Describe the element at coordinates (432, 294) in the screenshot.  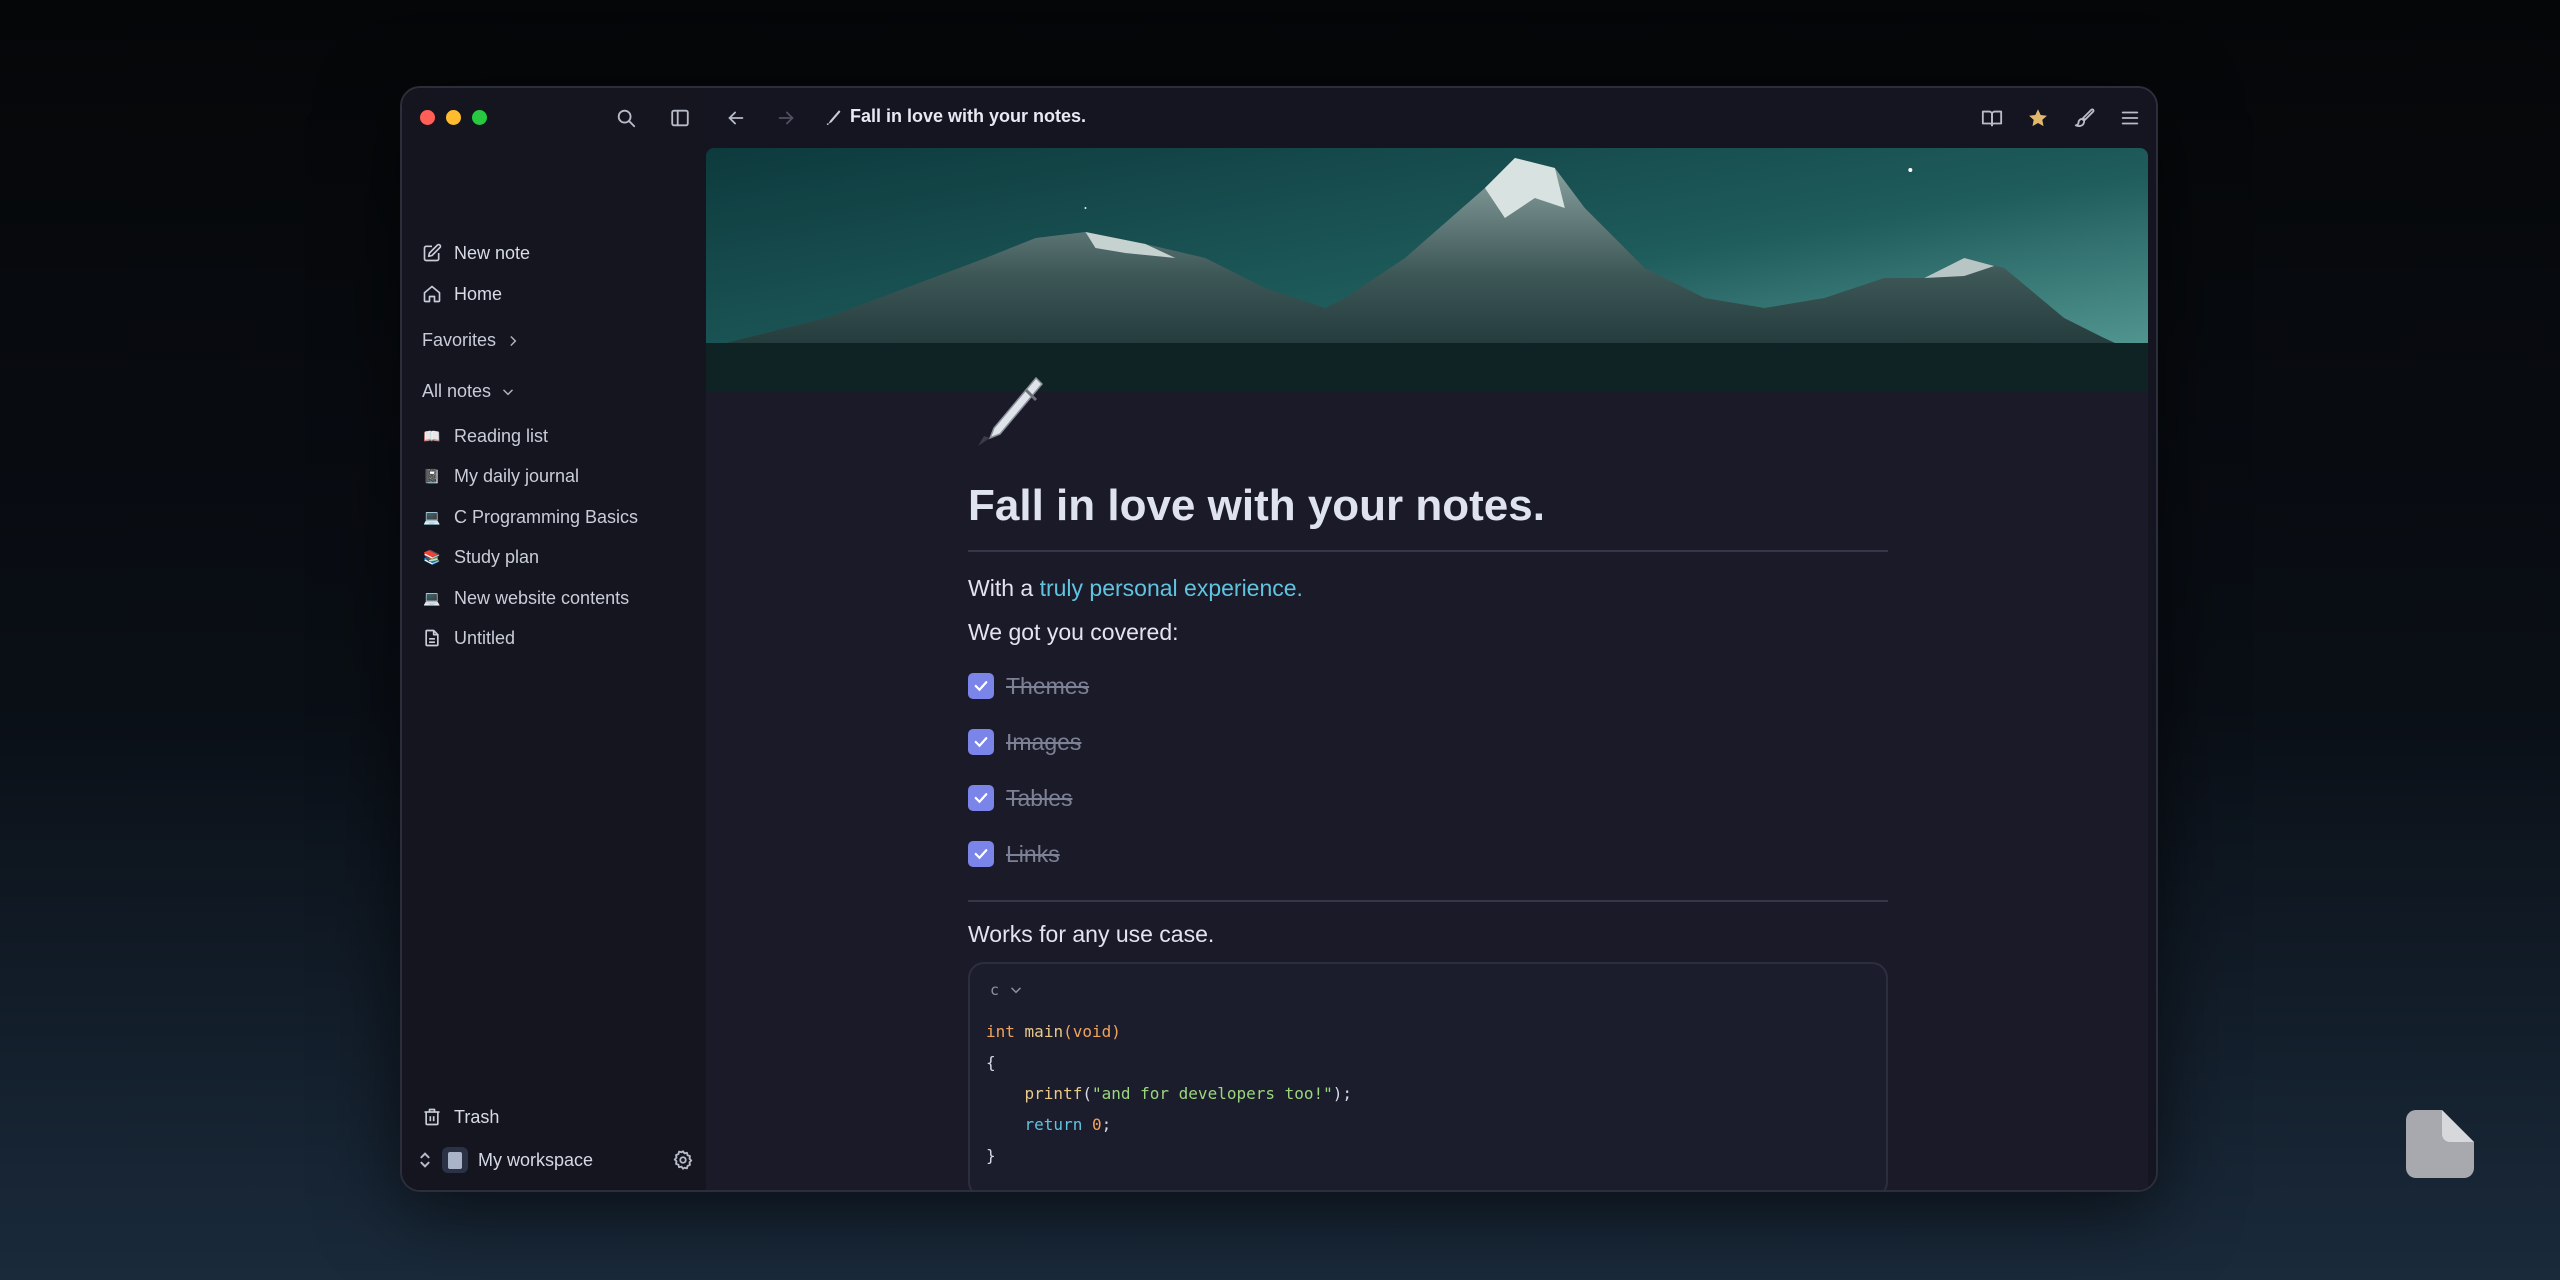
I see `home-icon` at that location.